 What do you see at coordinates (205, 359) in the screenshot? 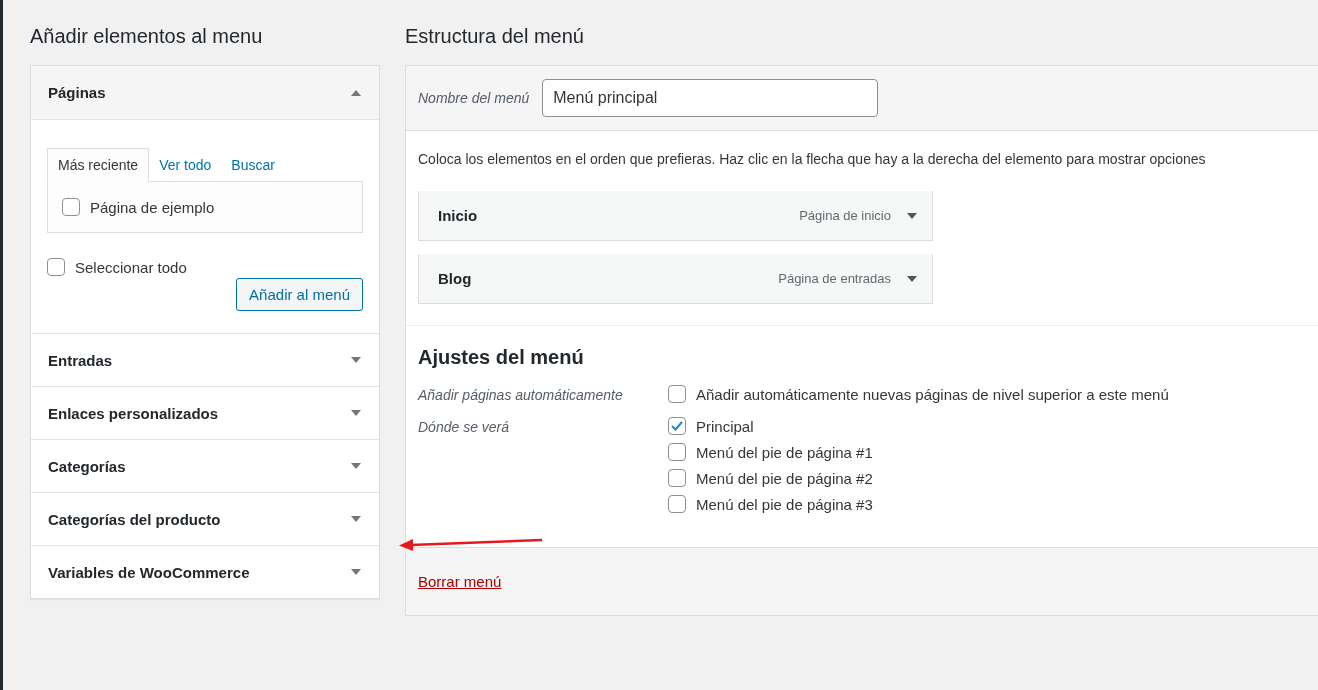
I see `accordion-header: Entradas` at bounding box center [205, 359].